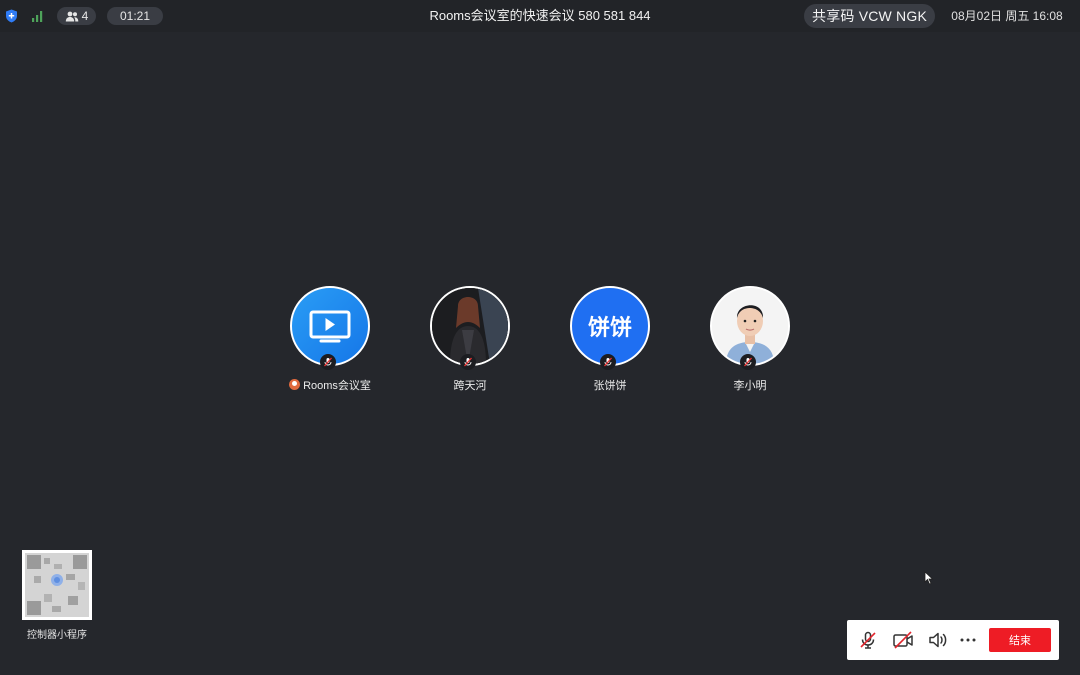  I want to click on speaker-button, so click(938, 640).